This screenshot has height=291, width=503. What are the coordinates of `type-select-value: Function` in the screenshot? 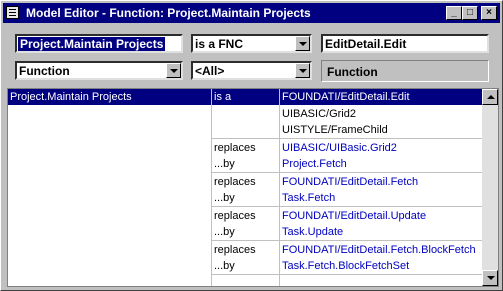 It's located at (44, 71).